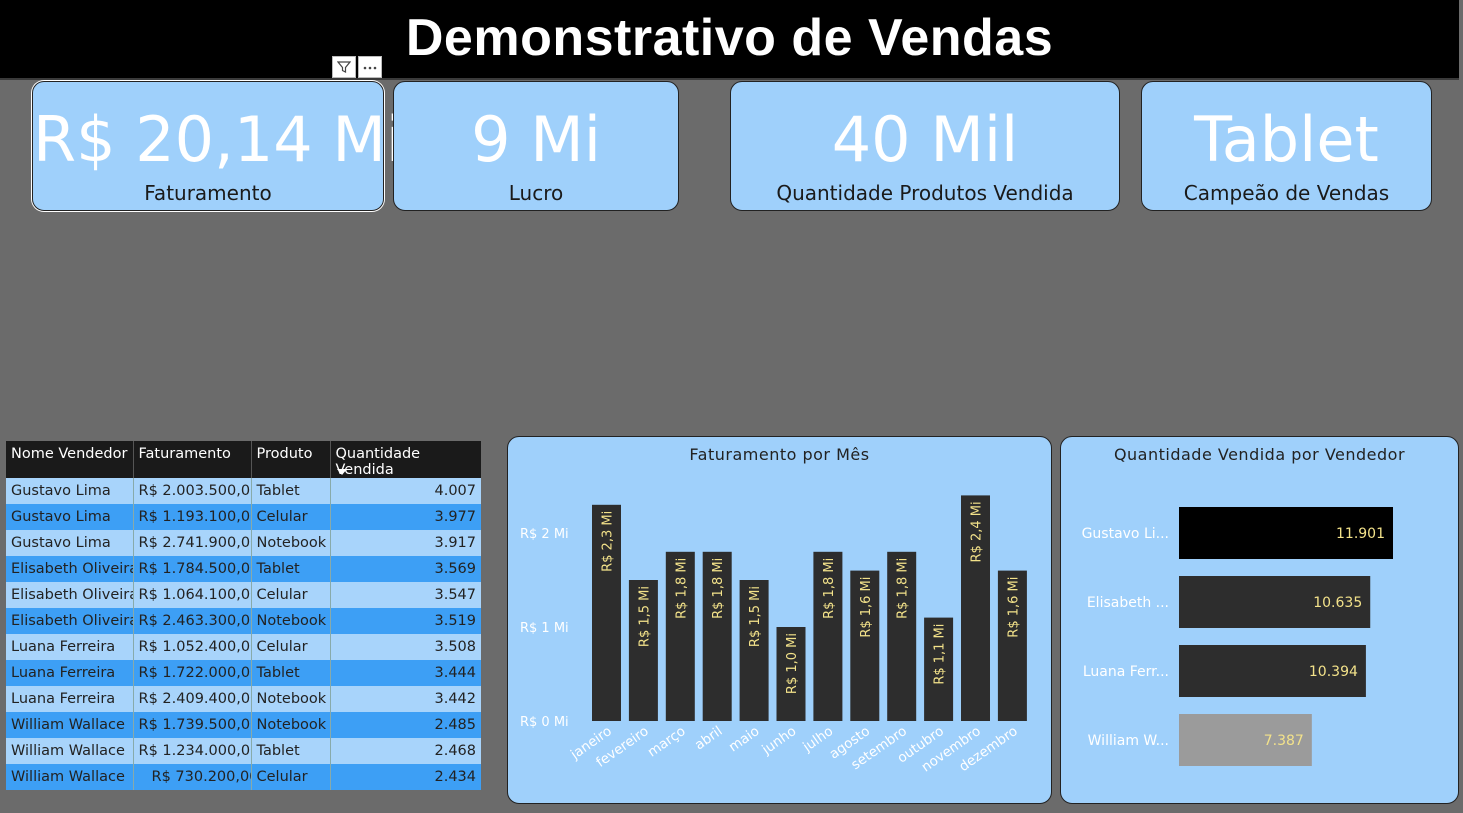  What do you see at coordinates (70, 459) in the screenshot?
I see `column-header: Nome Vendedor` at bounding box center [70, 459].